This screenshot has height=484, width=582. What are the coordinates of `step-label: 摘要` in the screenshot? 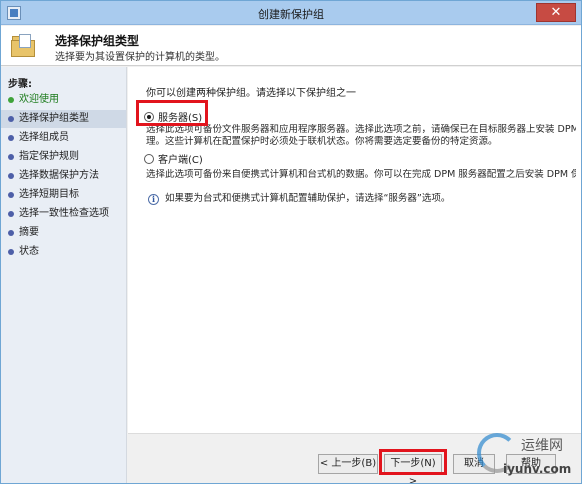 It's located at (29, 232).